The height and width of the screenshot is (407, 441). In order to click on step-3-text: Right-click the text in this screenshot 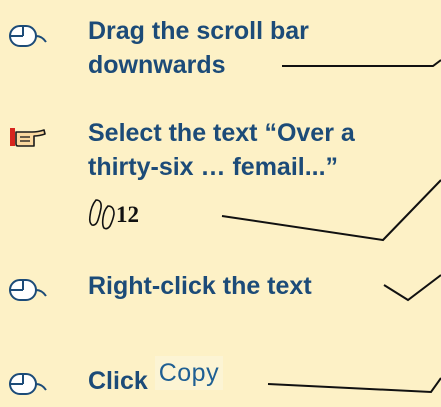, I will do `click(200, 286)`.